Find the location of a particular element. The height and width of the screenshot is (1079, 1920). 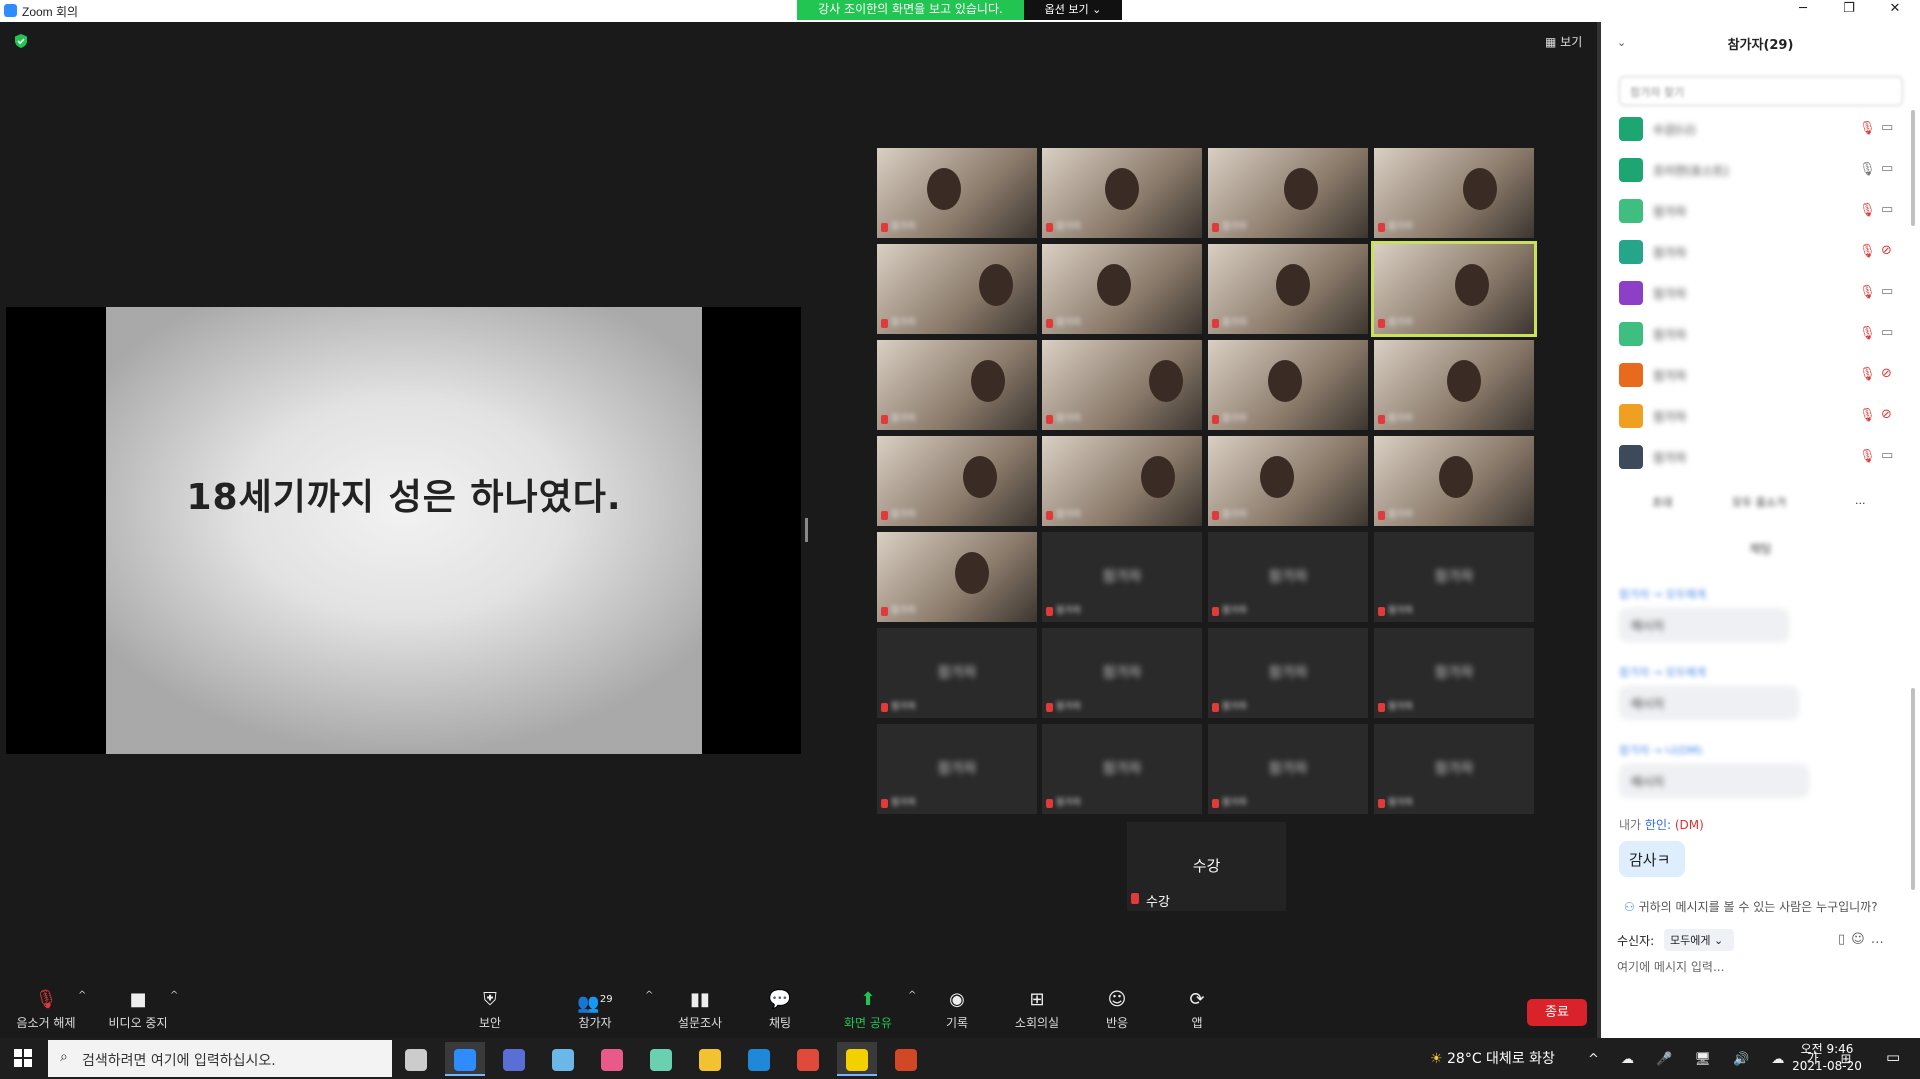

mute-all-button: 모두 음소거 is located at coordinates (1759, 502).